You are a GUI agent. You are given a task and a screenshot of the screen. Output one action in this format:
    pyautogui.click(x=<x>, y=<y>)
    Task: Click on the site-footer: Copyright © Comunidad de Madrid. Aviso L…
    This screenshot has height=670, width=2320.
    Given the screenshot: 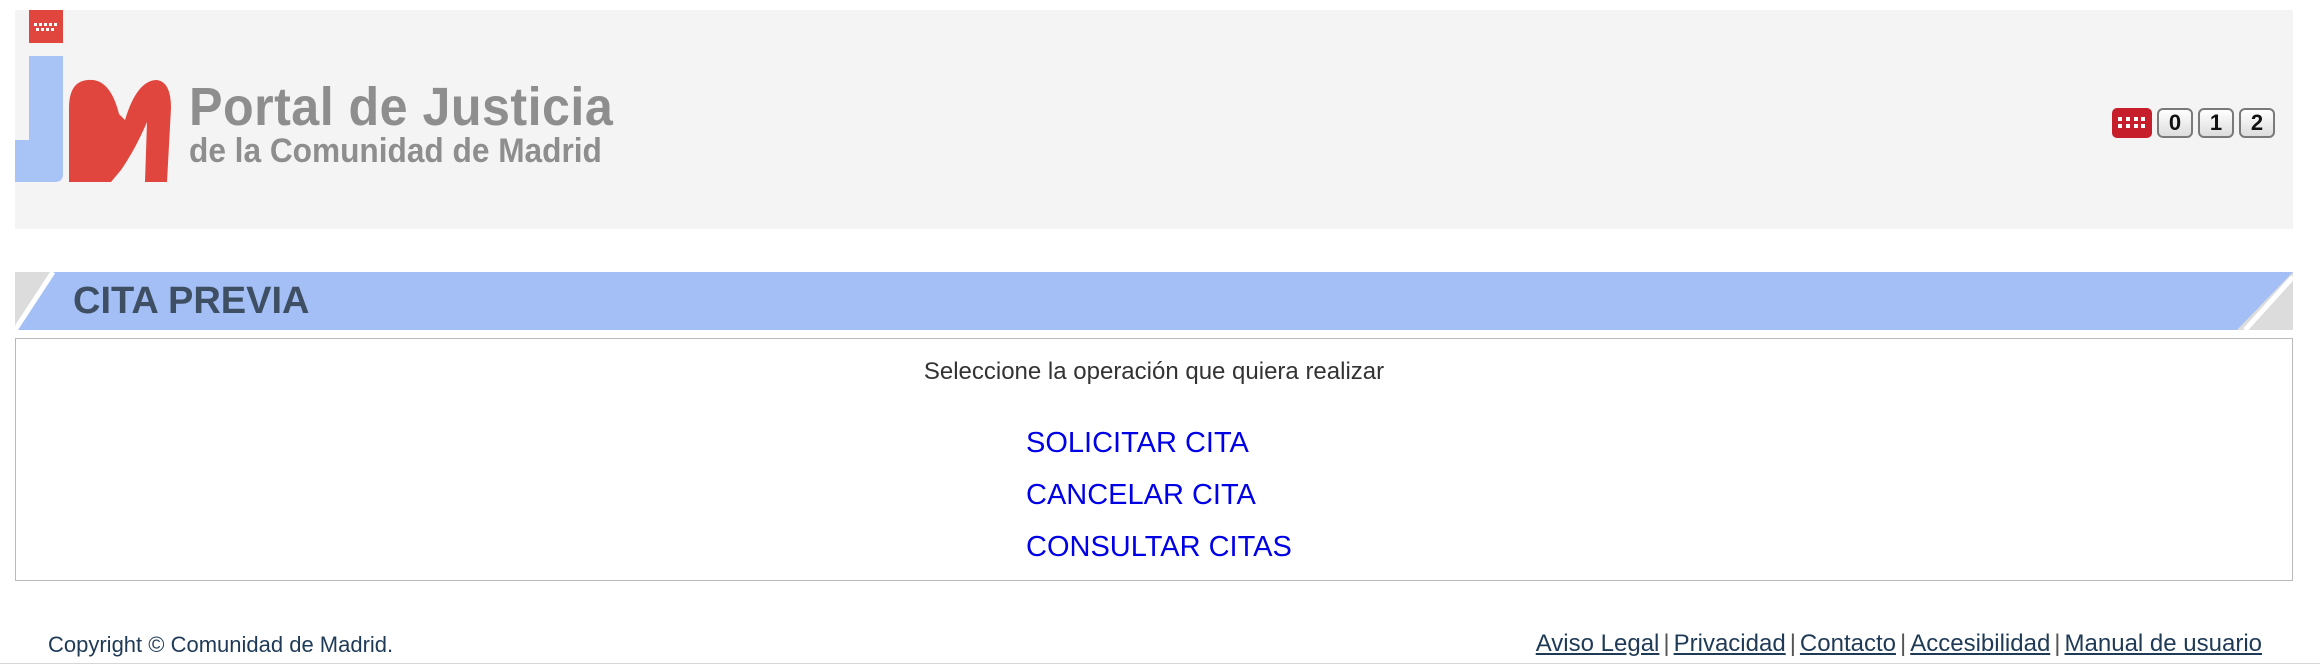 What is the action you would take?
    pyautogui.click(x=1160, y=644)
    